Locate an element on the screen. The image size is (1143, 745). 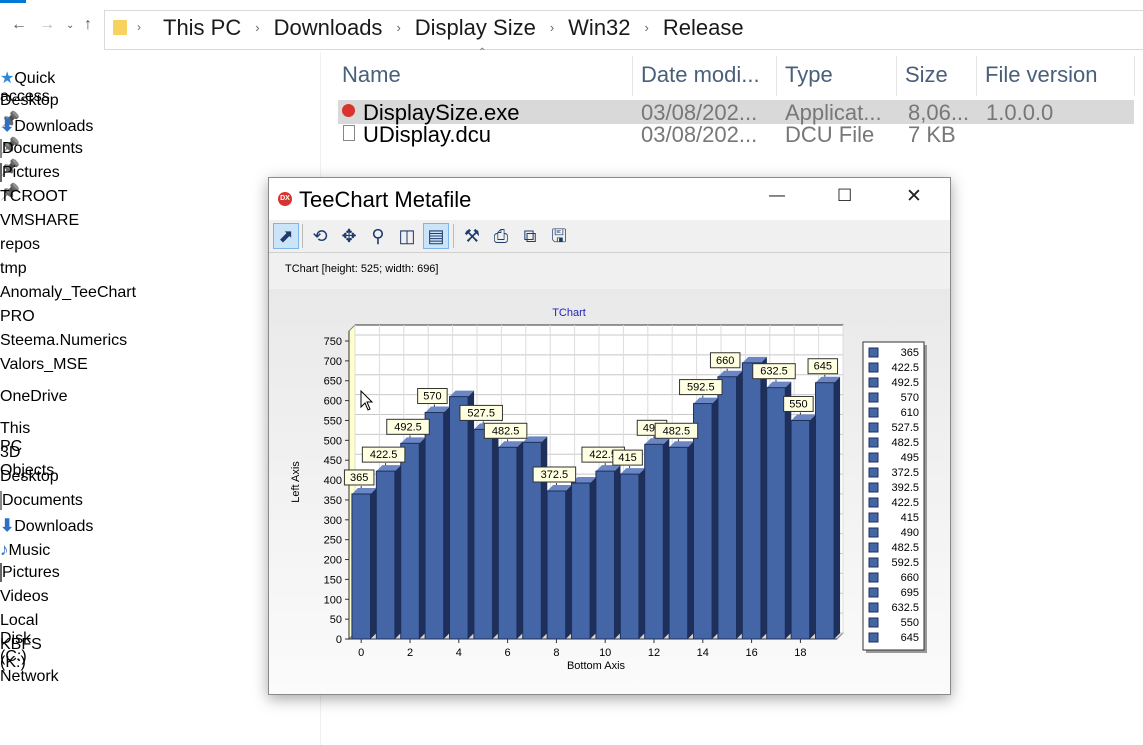
sidebar-item: Desktop is located at coordinates (29, 477).